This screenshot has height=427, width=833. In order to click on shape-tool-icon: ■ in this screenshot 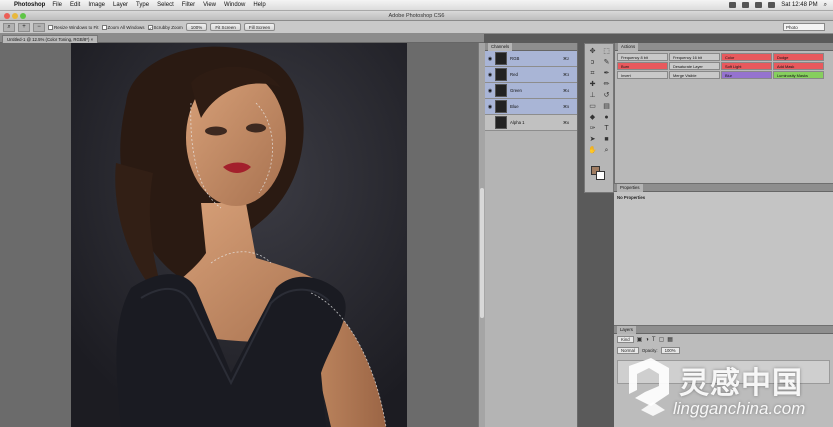, I will do `click(606, 140)`.